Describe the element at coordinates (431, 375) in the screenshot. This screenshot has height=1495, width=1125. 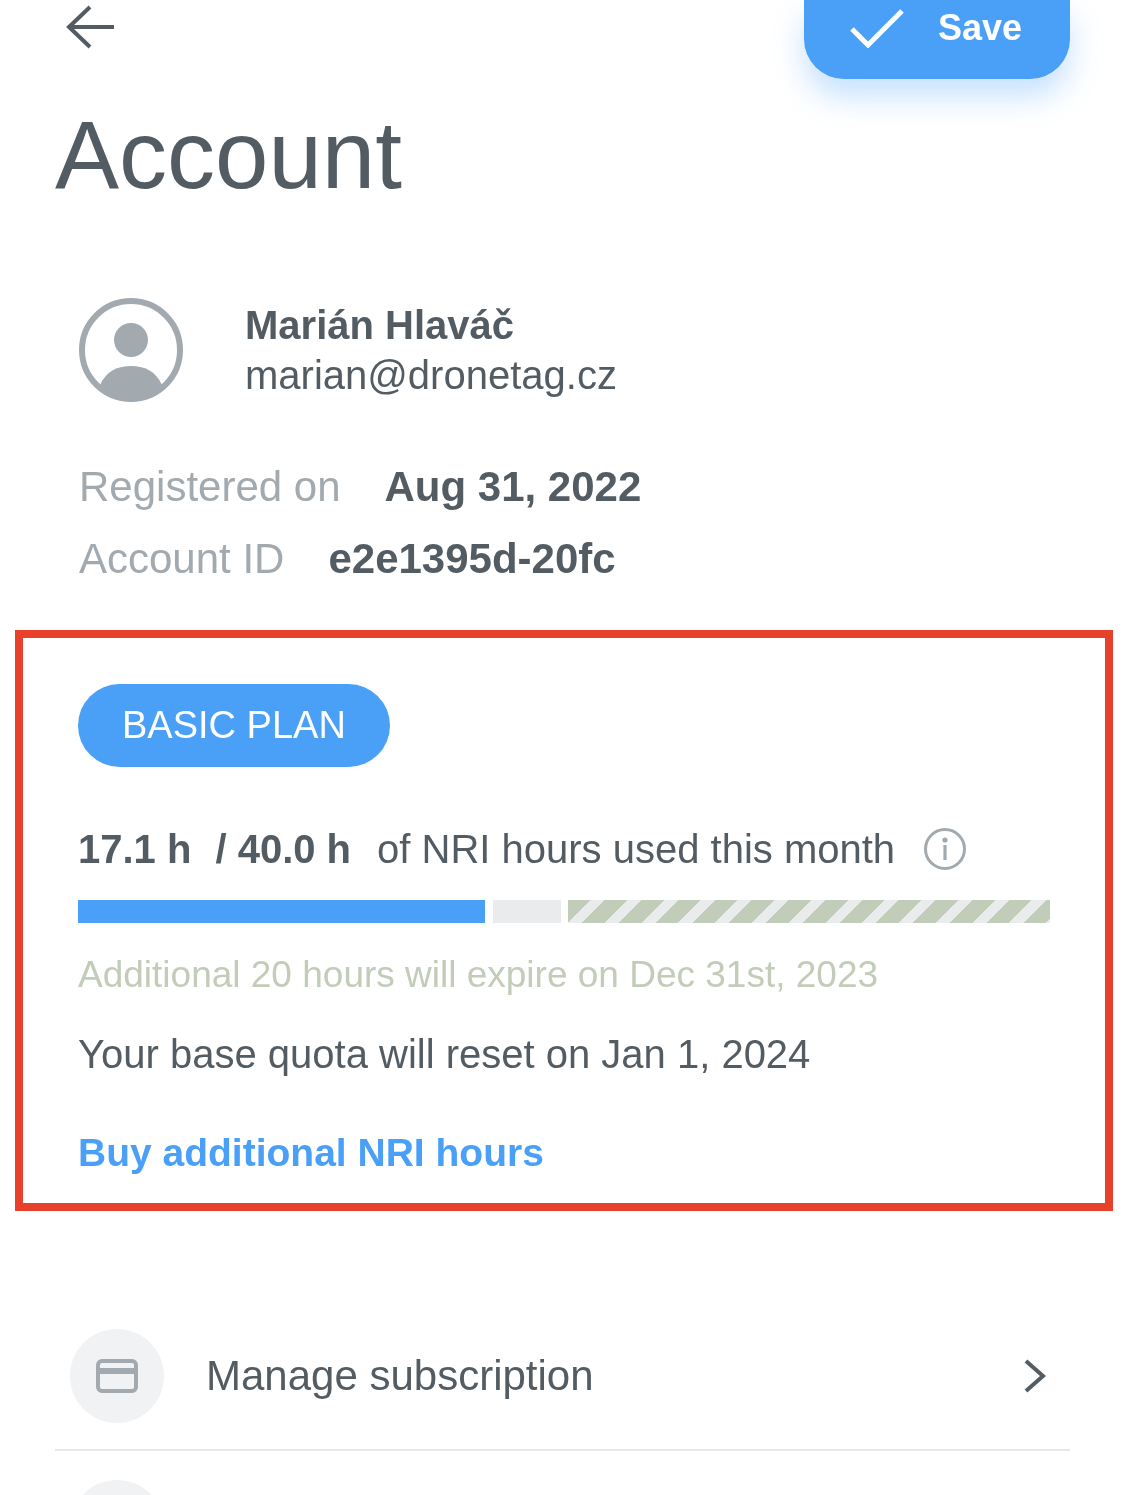
I see `user-email: marian@dronetag.cz` at that location.